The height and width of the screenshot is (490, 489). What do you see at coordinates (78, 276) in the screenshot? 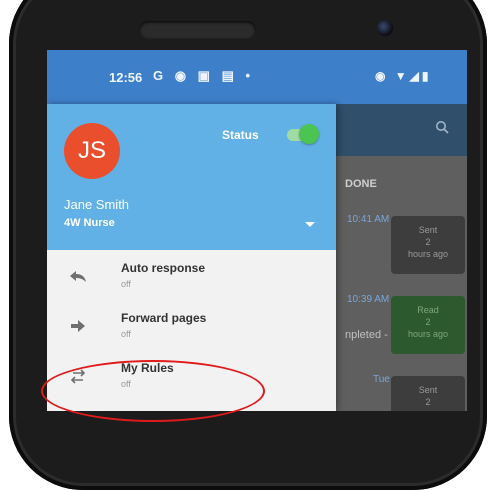
I see `reply-icon` at bounding box center [78, 276].